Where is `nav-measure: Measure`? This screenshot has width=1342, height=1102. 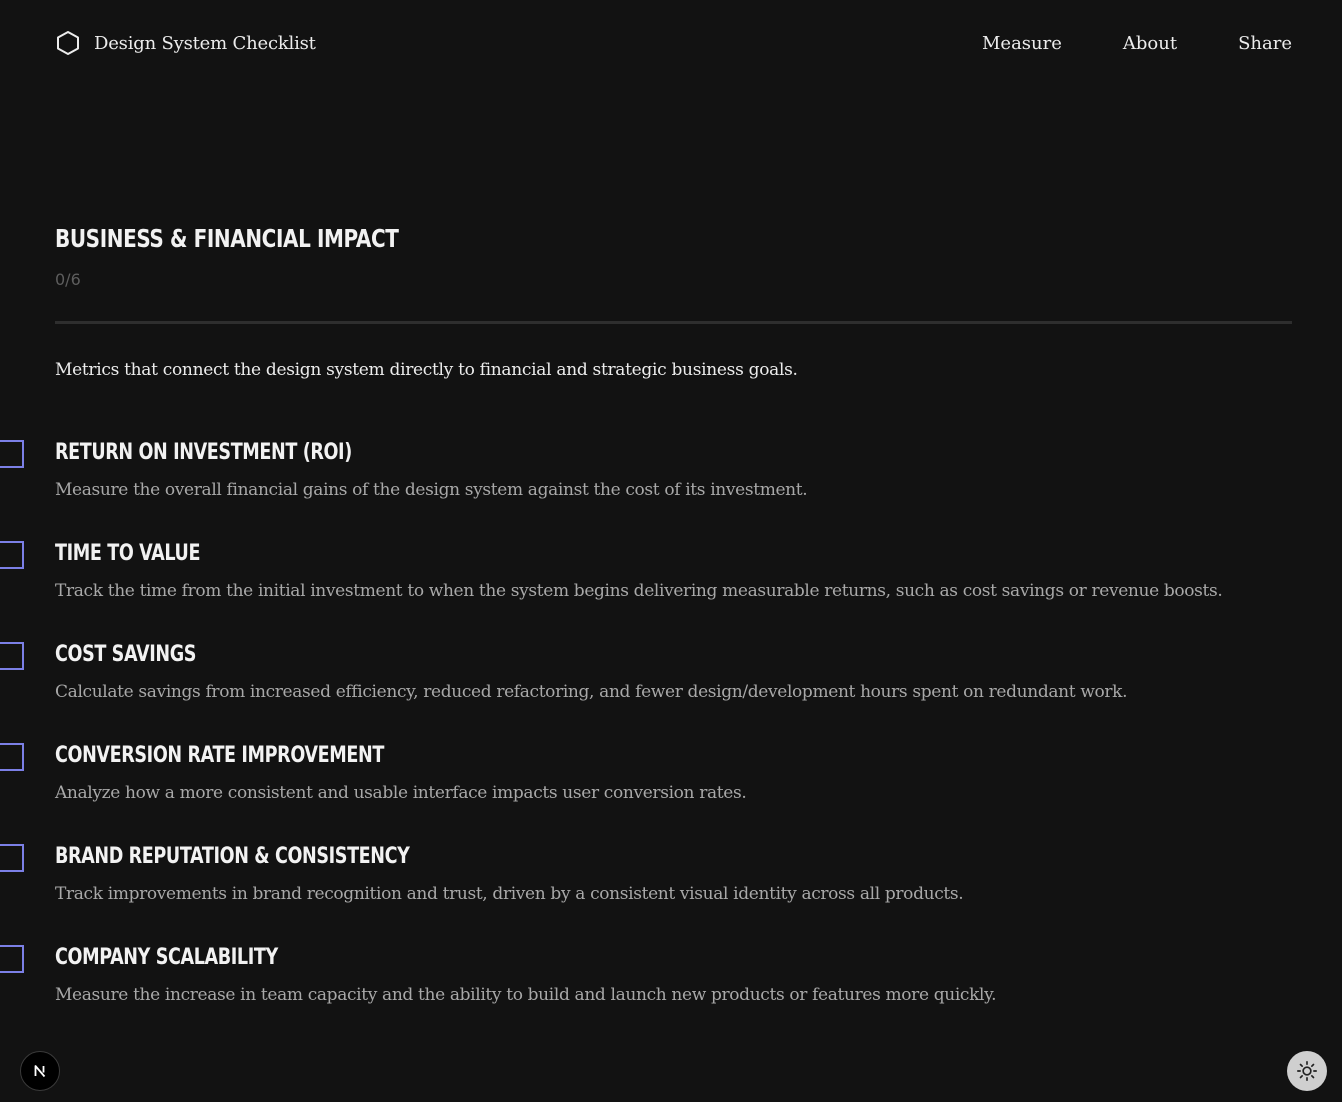 nav-measure: Measure is located at coordinates (1022, 43).